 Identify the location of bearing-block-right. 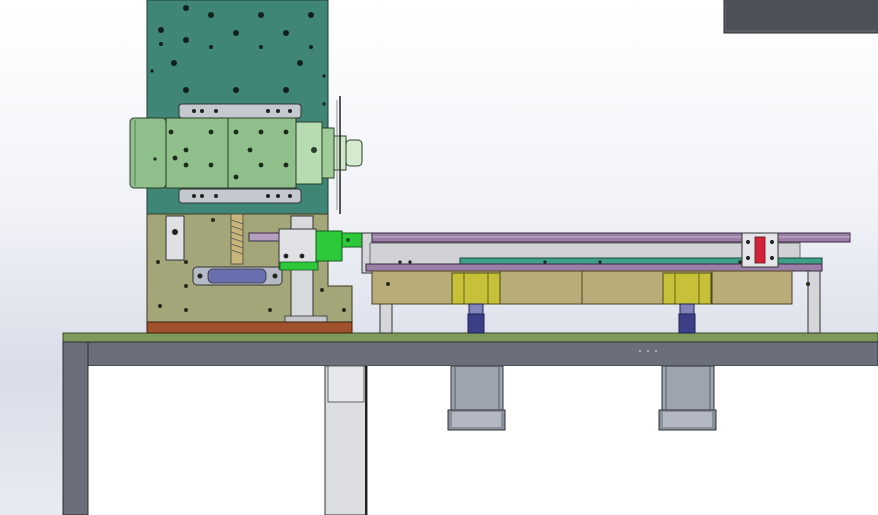
(687, 303).